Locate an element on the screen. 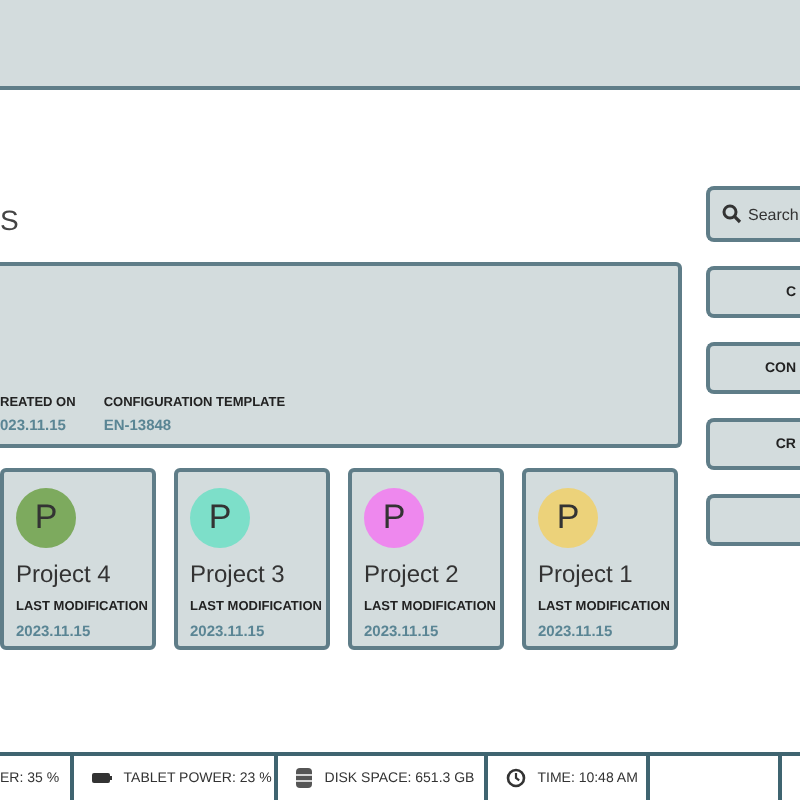  search-icon is located at coordinates (732, 214).